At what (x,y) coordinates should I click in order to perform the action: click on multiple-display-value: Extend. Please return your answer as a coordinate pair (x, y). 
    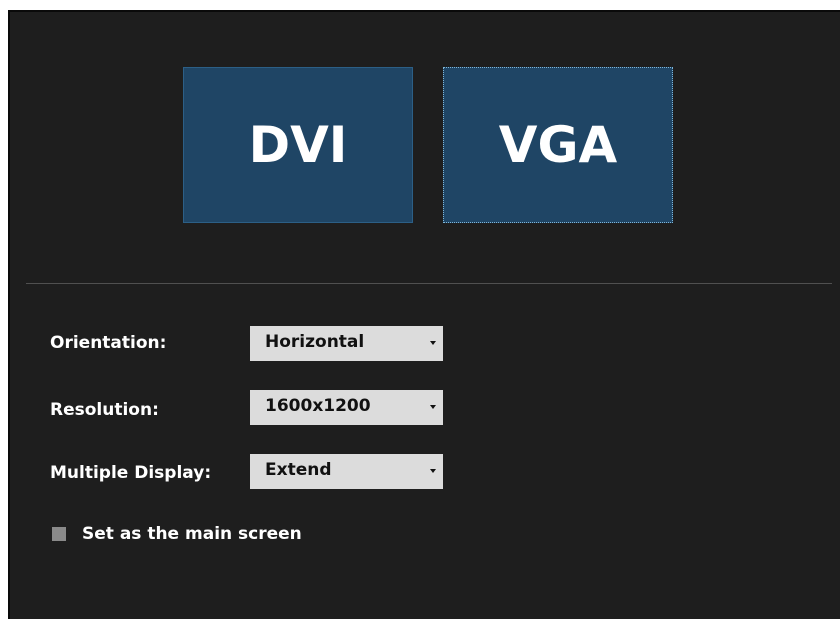
    Looking at the image, I should click on (298, 470).